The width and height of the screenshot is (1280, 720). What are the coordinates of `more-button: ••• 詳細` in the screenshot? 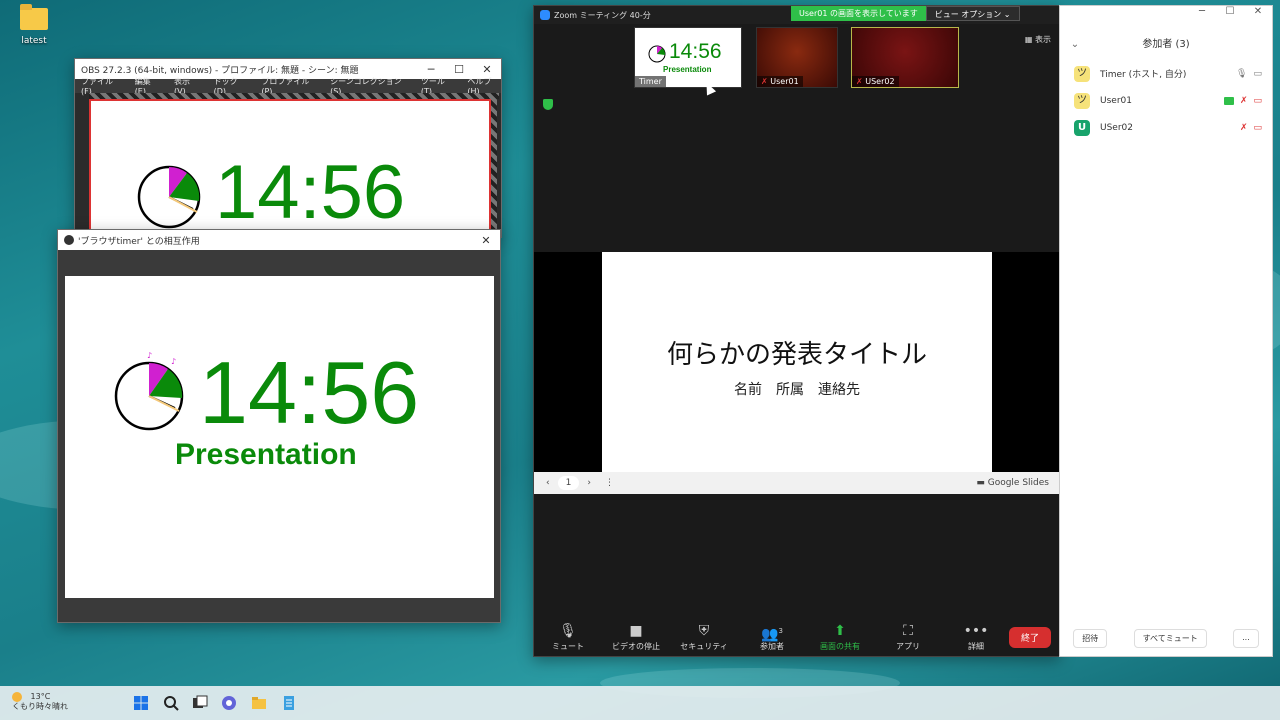 It's located at (976, 636).